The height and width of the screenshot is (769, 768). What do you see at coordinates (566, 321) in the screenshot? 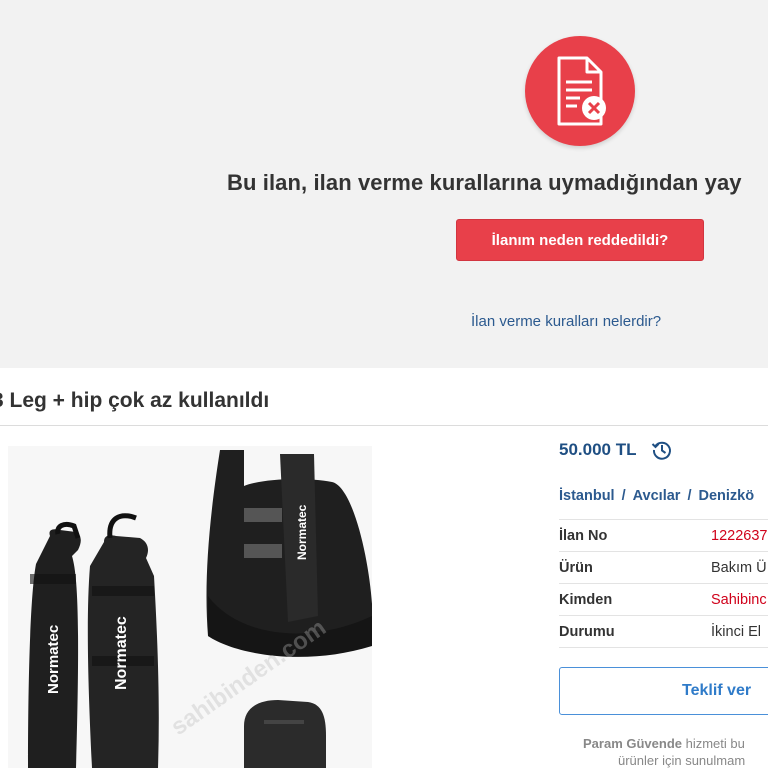
I see `listing-rules-link: İlan verme kuralları nelerdir?` at bounding box center [566, 321].